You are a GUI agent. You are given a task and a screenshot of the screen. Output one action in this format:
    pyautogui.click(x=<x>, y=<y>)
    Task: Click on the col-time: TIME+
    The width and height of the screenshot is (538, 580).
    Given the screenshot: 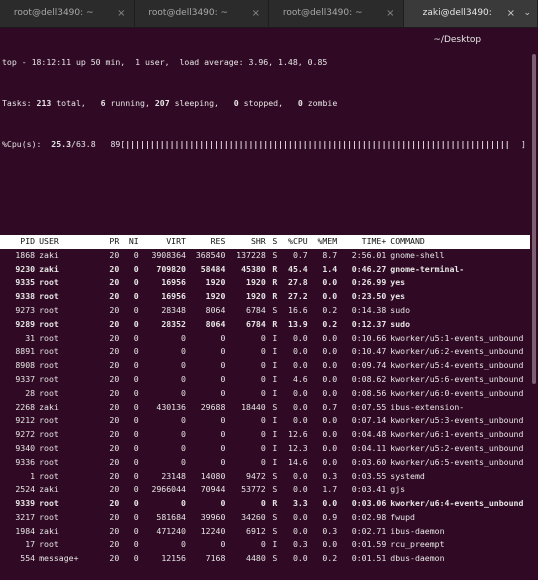 What is the action you would take?
    pyautogui.click(x=361, y=242)
    